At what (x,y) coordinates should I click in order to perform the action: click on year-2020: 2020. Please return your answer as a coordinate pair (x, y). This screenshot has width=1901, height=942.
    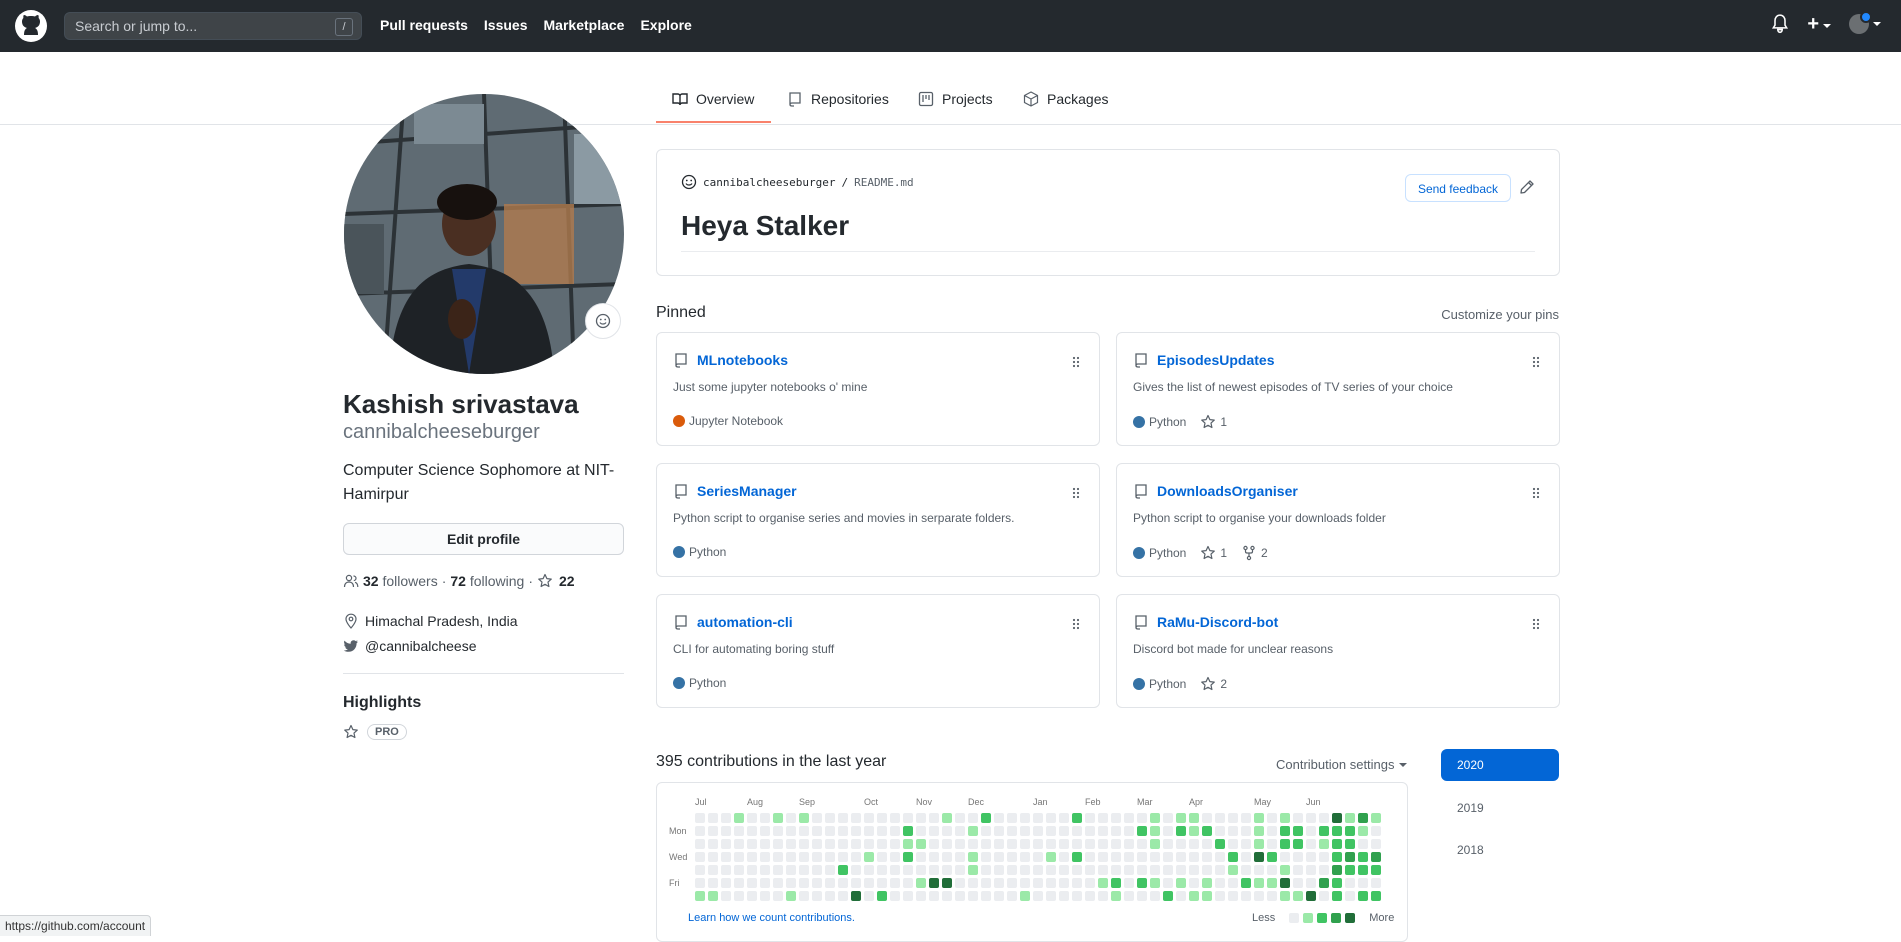
    Looking at the image, I should click on (1500, 765).